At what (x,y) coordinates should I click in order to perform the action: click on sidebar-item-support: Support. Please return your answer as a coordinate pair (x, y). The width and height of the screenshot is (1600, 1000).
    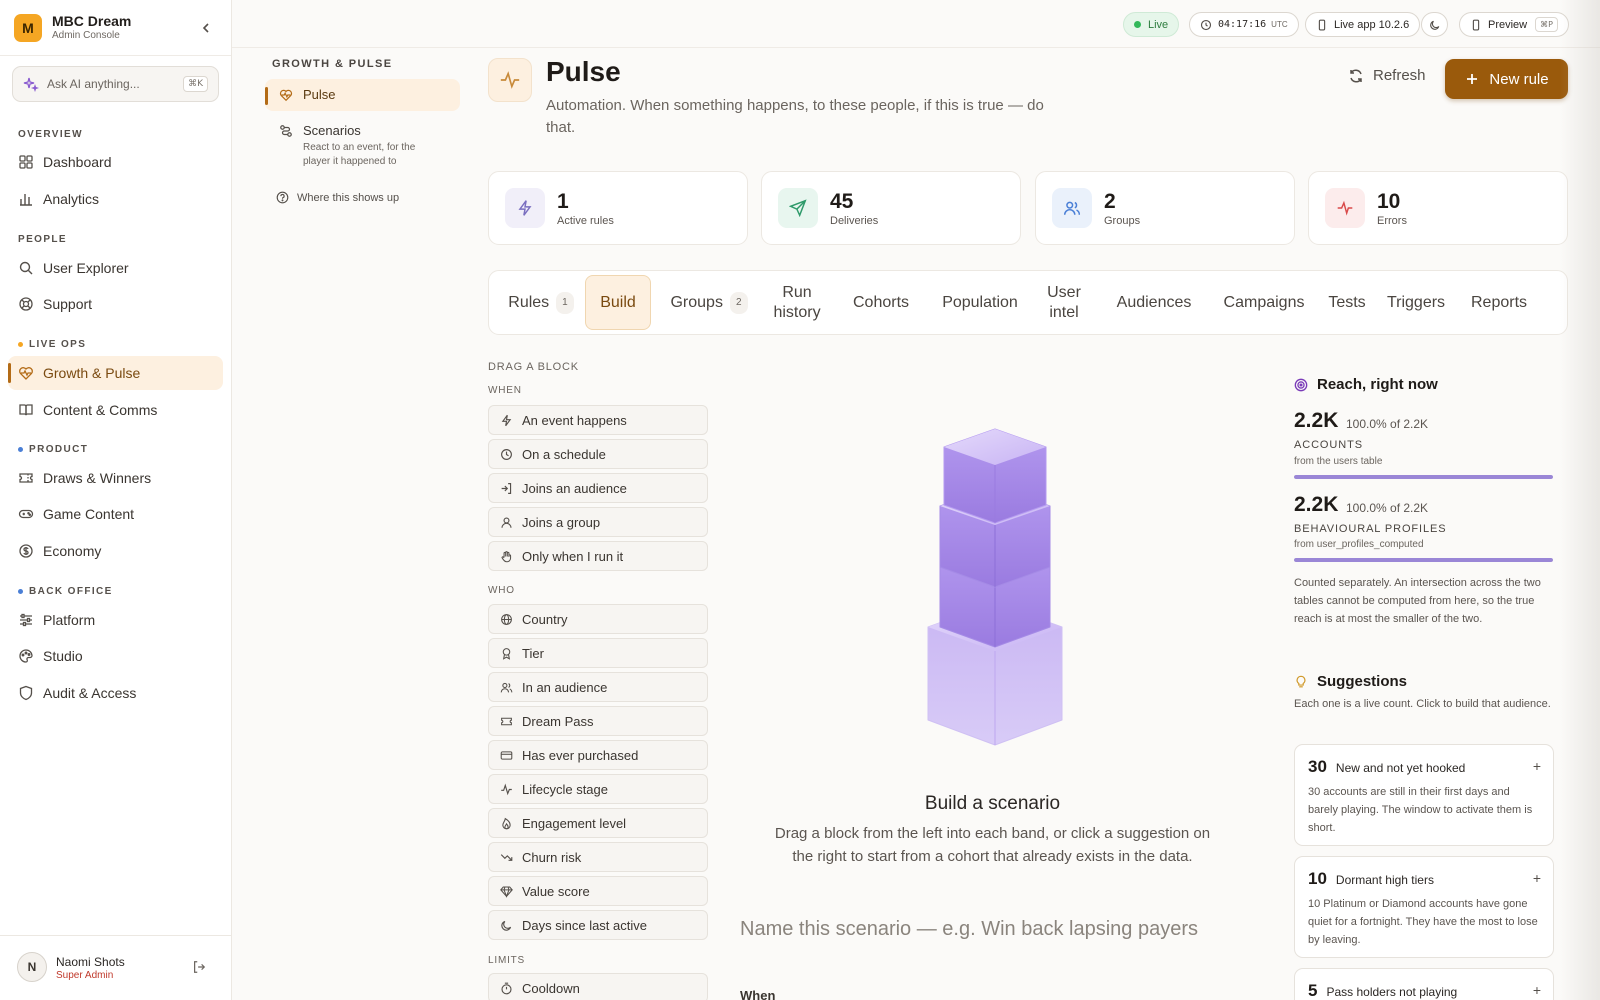
    Looking at the image, I should click on (115, 304).